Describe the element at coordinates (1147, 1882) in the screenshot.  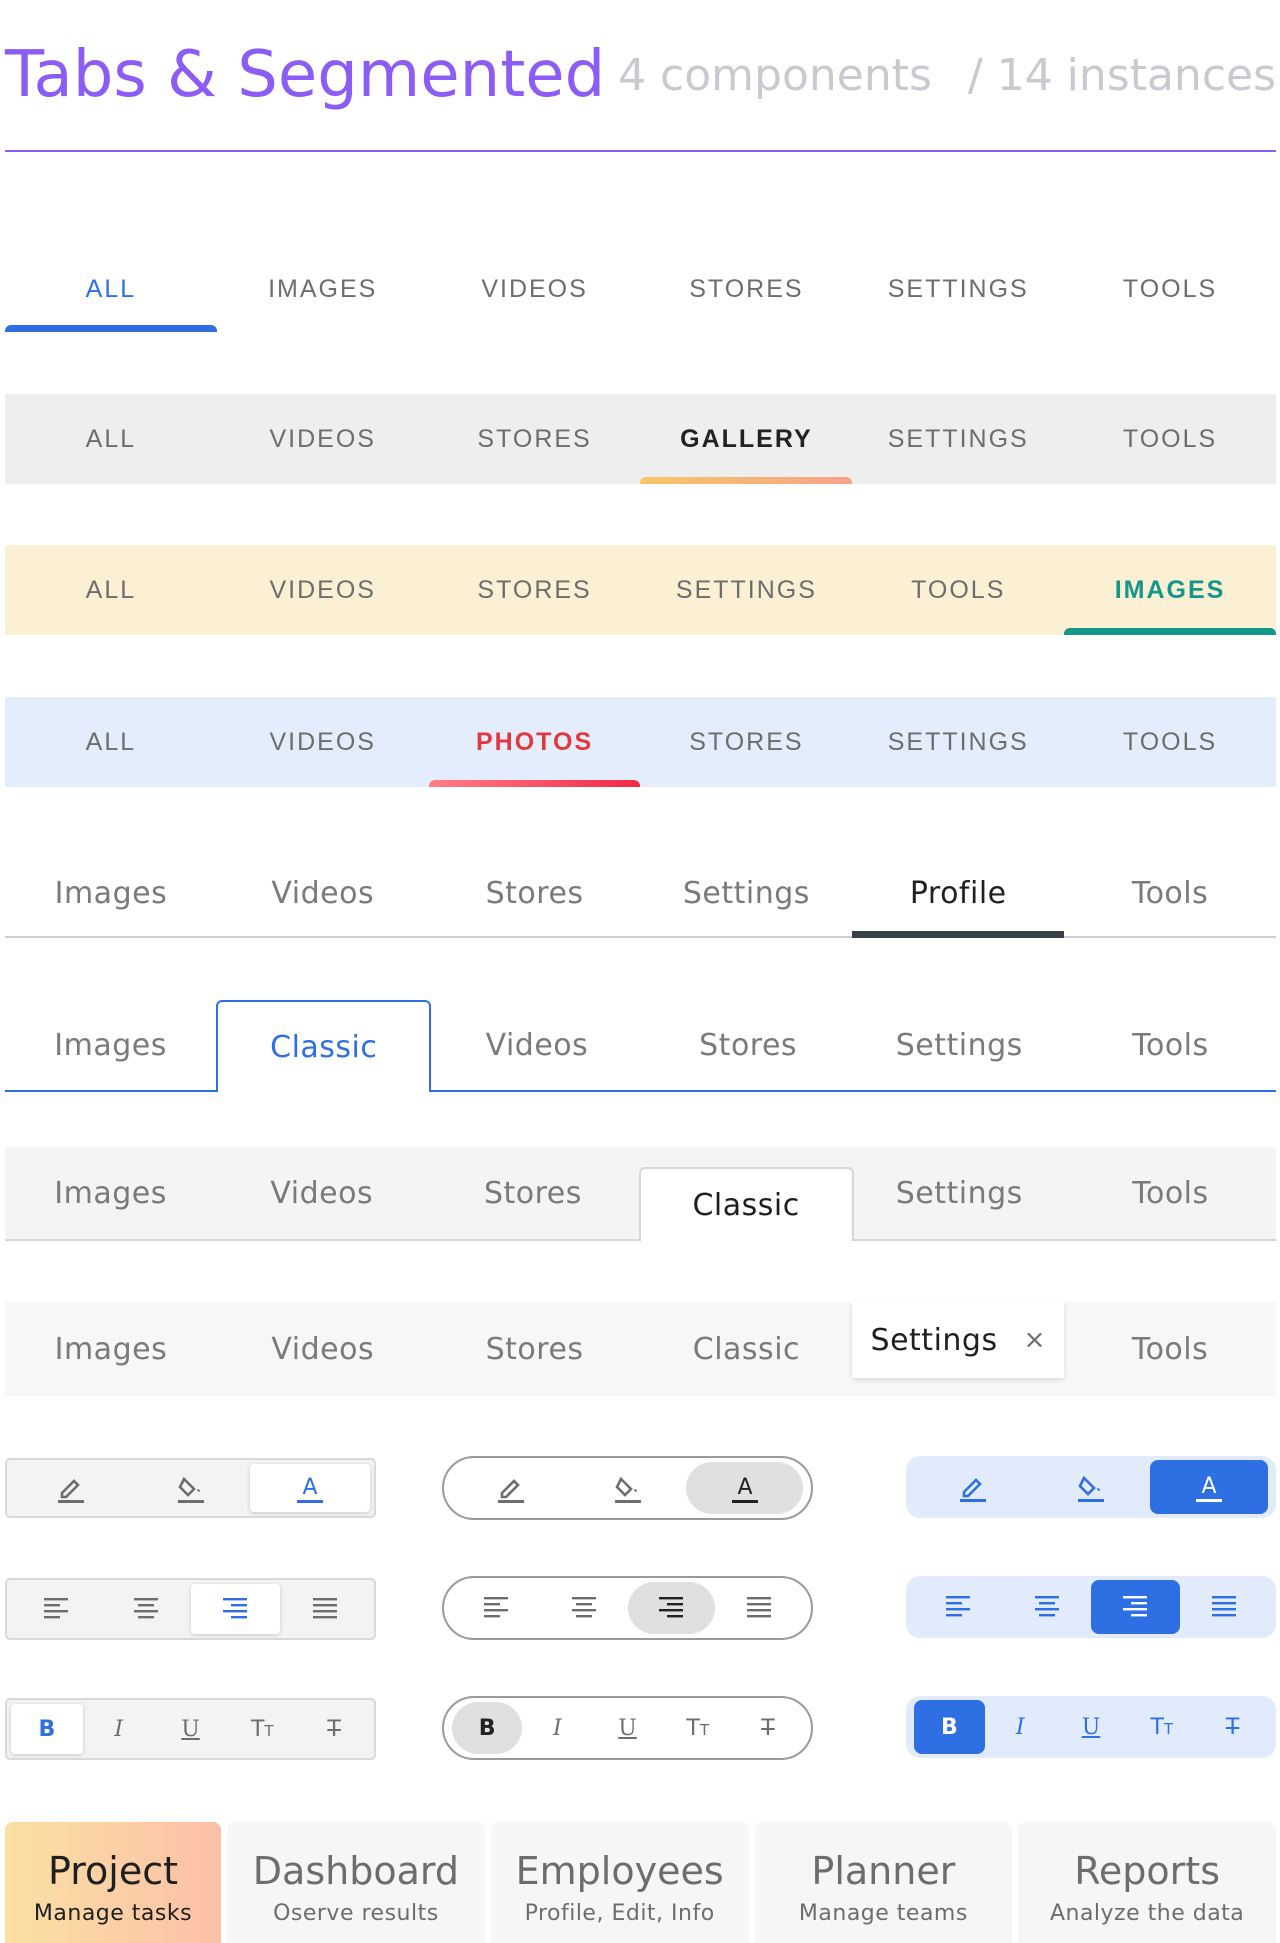
I see `card-tab-reports: Reports Analyze the data` at that location.